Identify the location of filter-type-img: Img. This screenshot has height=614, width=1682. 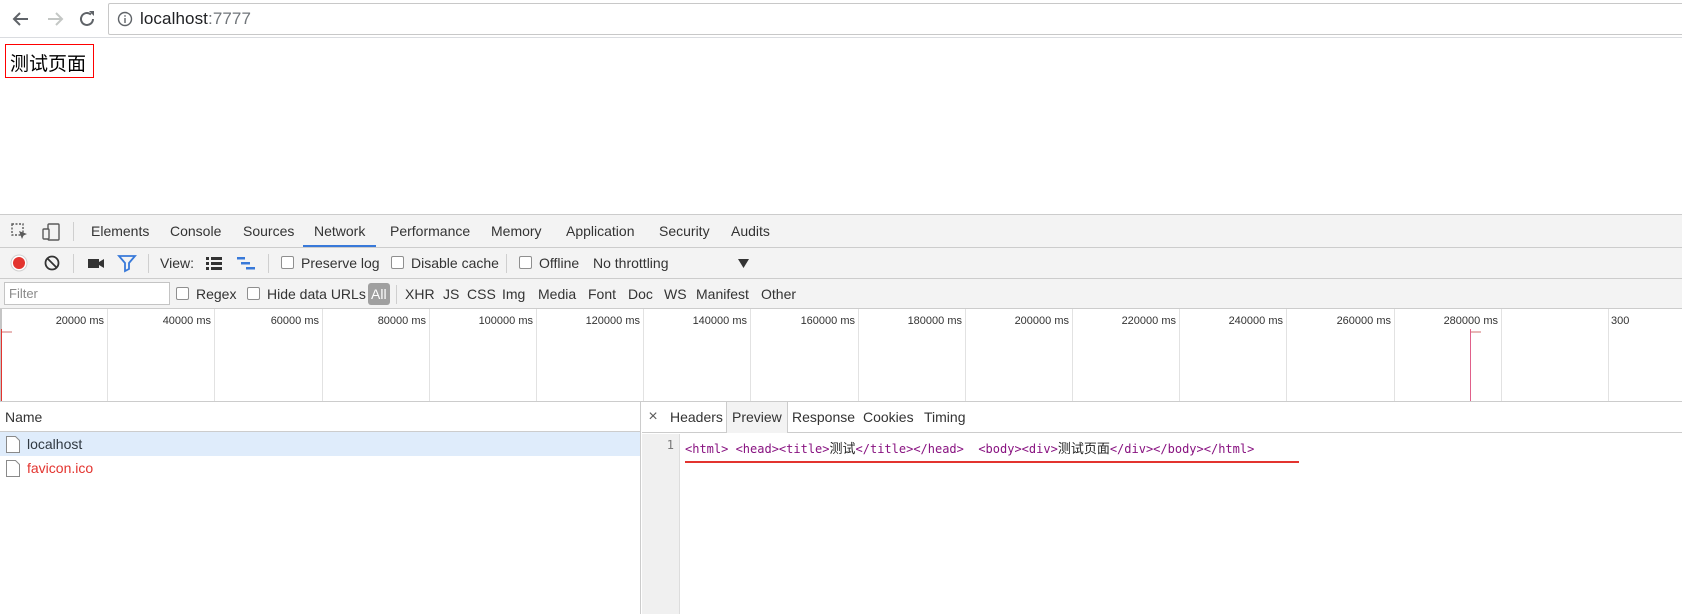
(513, 294).